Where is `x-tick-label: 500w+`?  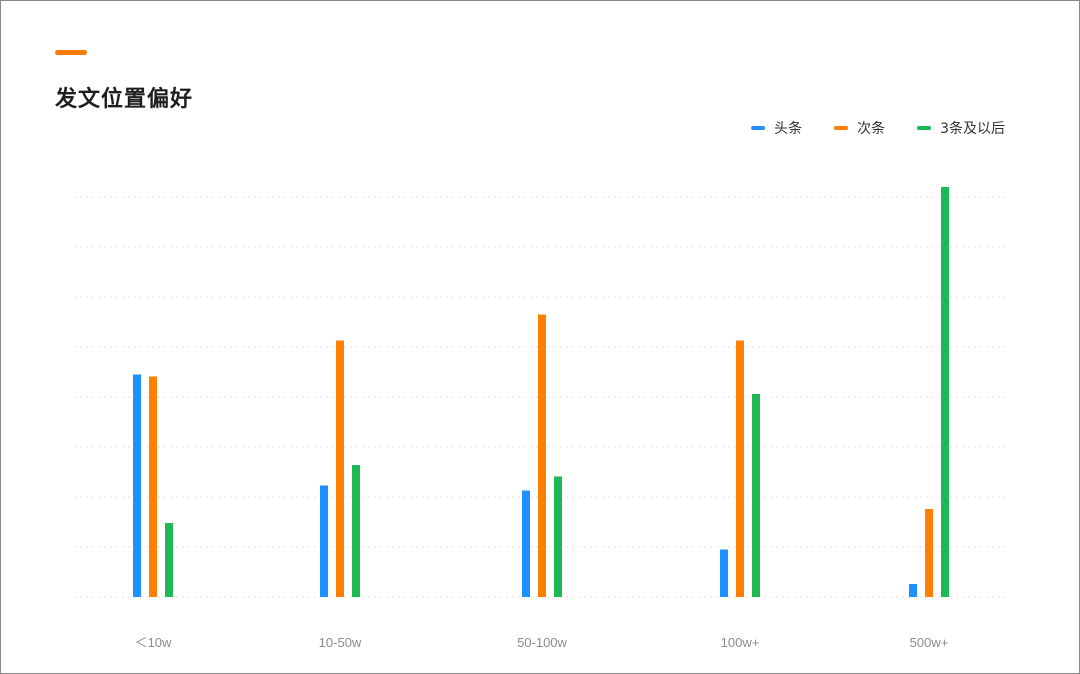
x-tick-label: 500w+ is located at coordinates (929, 642).